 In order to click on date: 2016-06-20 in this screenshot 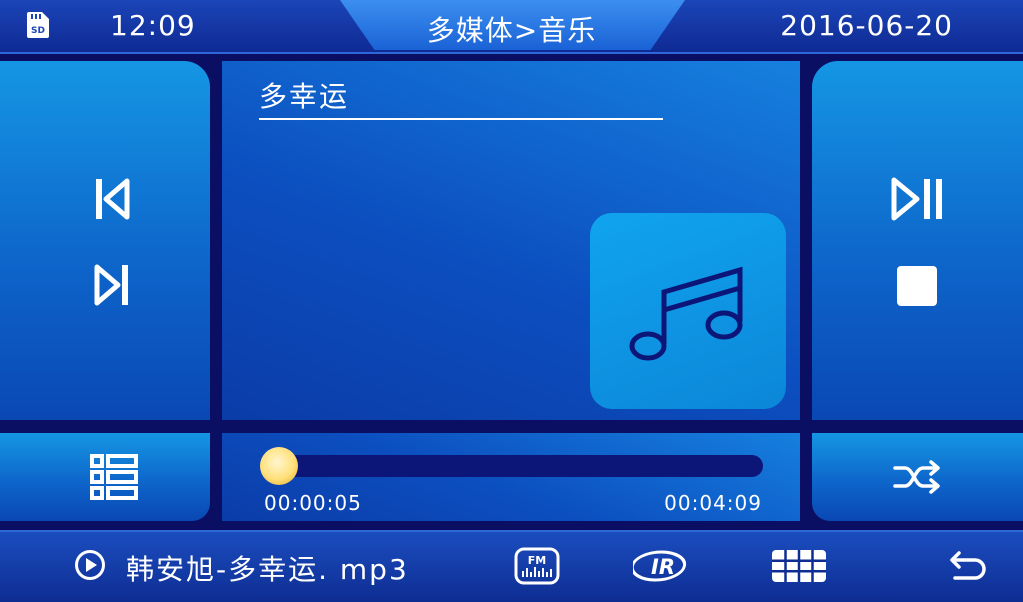, I will do `click(866, 25)`.